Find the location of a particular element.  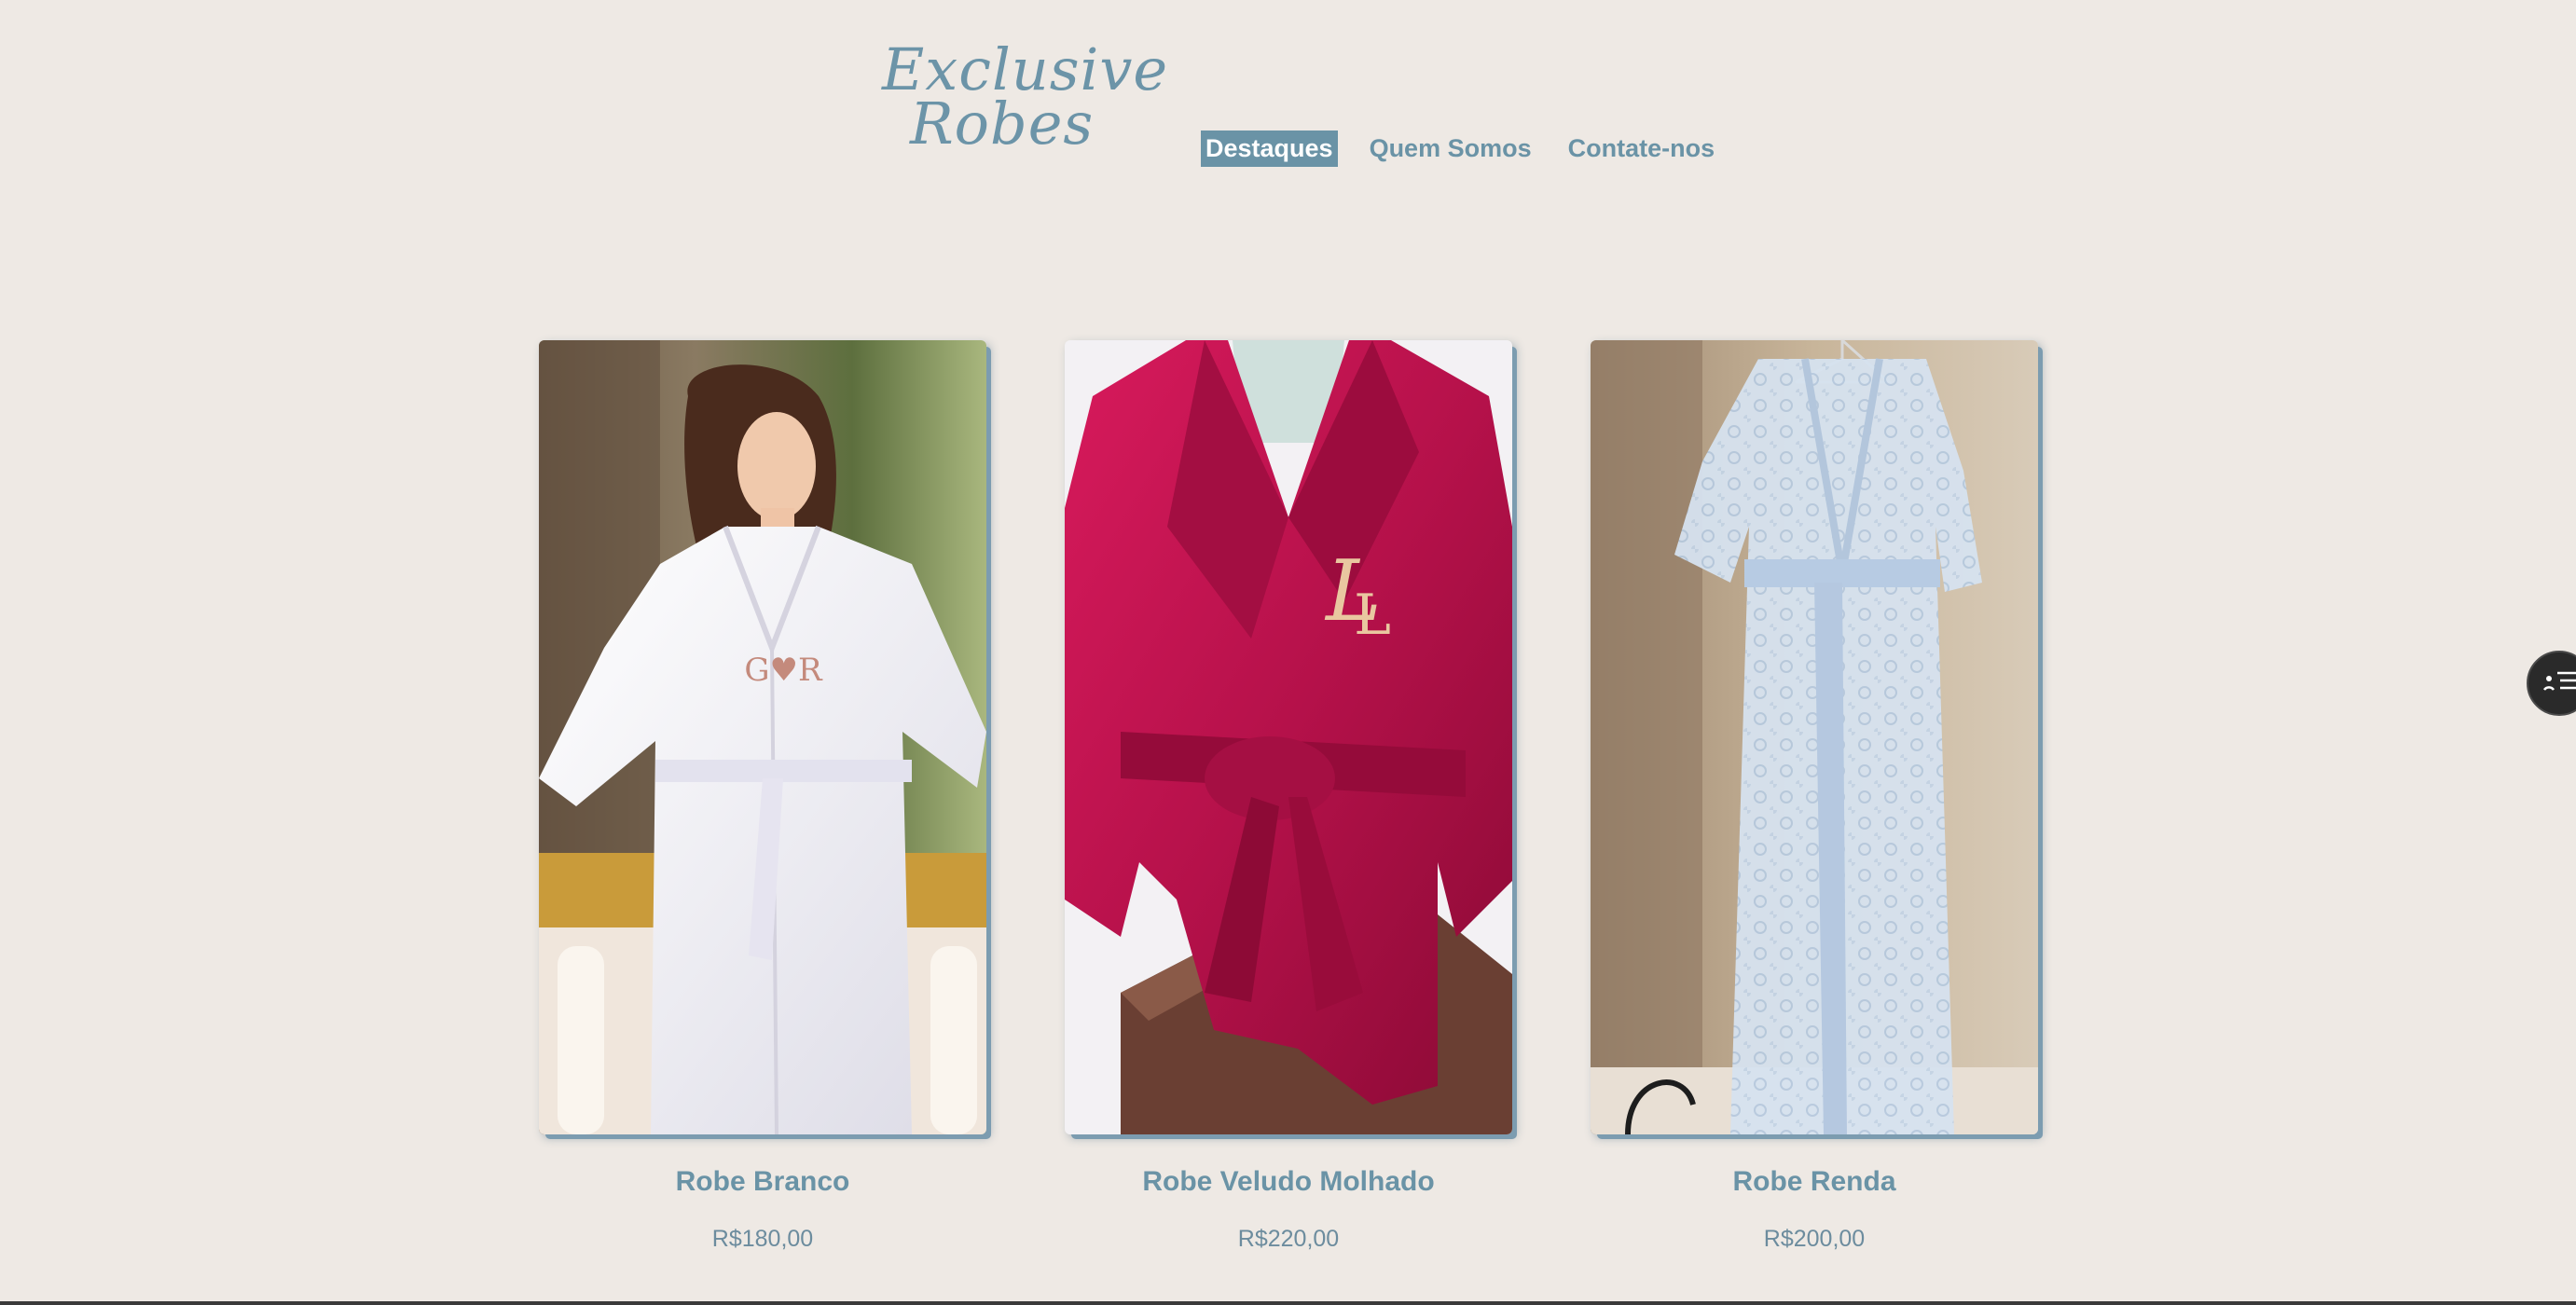

product-image-robe-renda is located at coordinates (1814, 737).